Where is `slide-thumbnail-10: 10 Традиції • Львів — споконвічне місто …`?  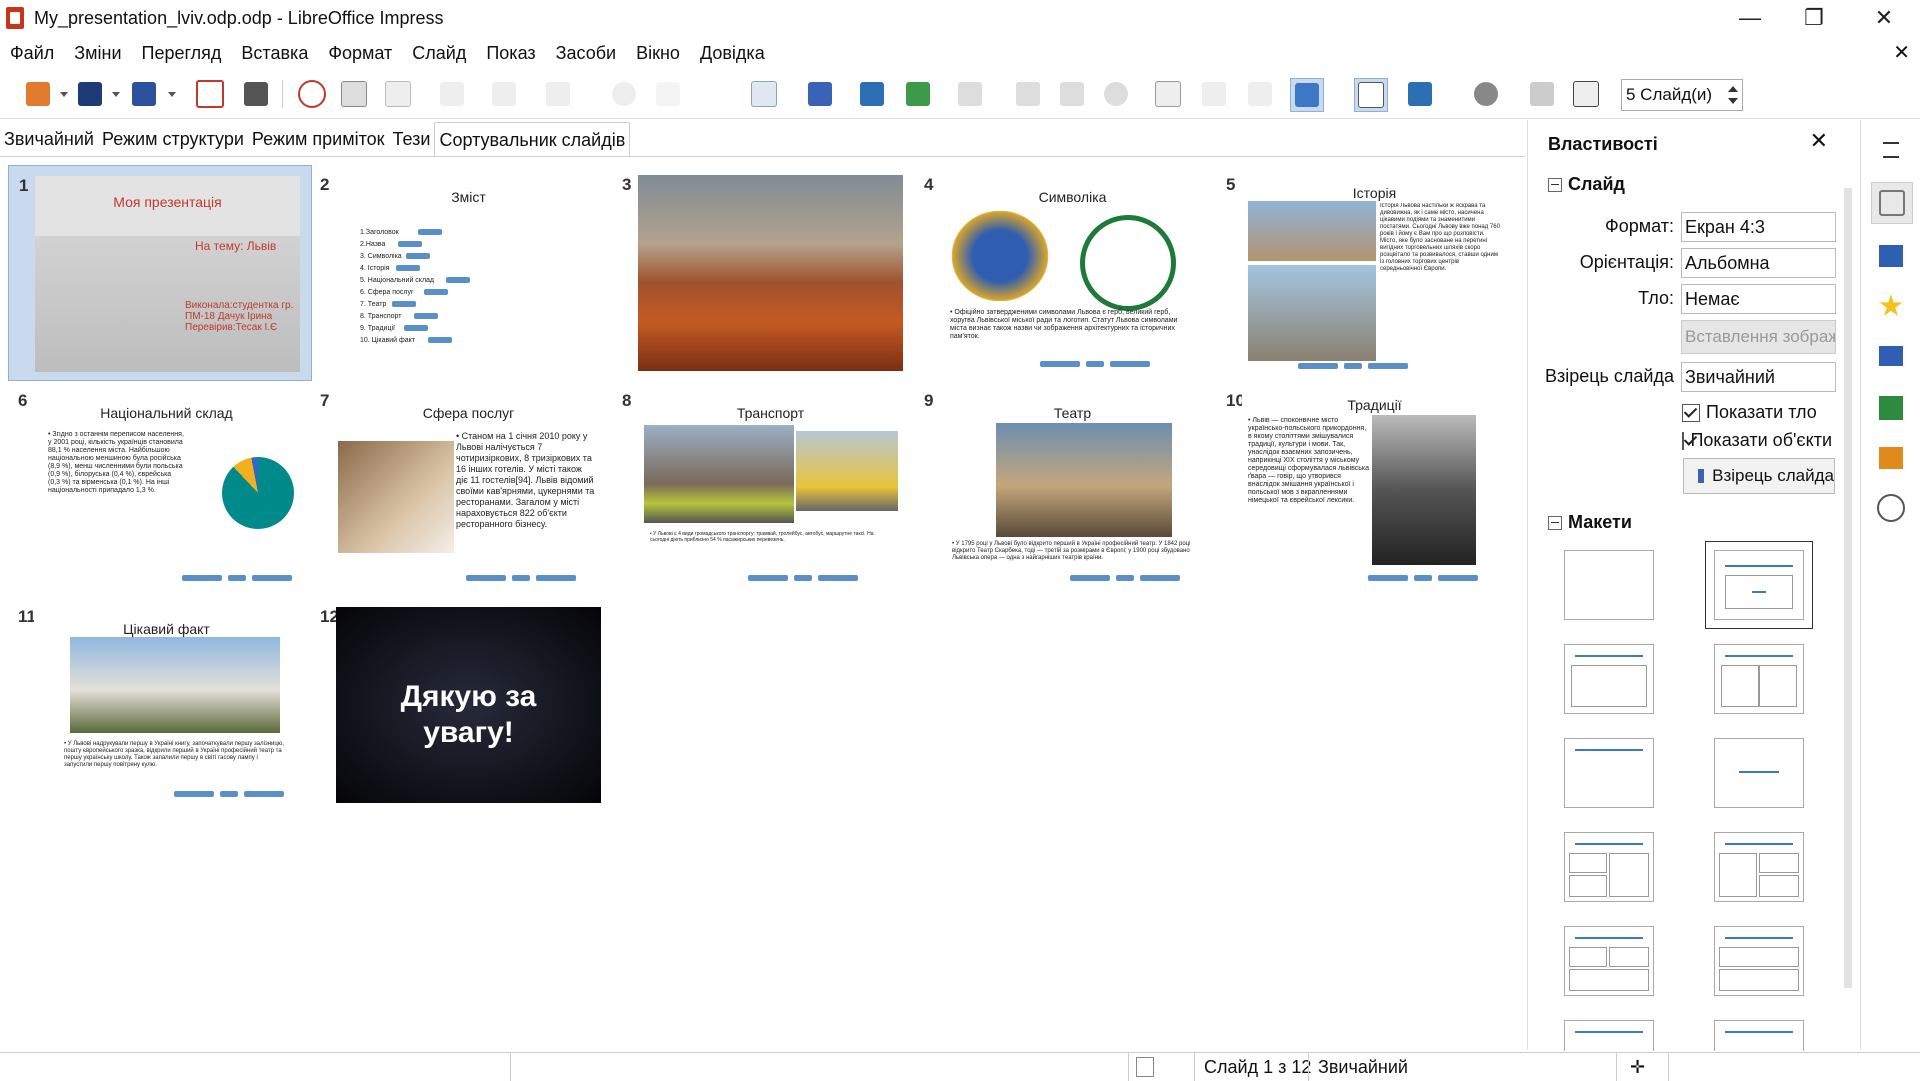 slide-thumbnail-10: 10 Традиції • Львів — споконвічне місто … is located at coordinates (1367, 488).